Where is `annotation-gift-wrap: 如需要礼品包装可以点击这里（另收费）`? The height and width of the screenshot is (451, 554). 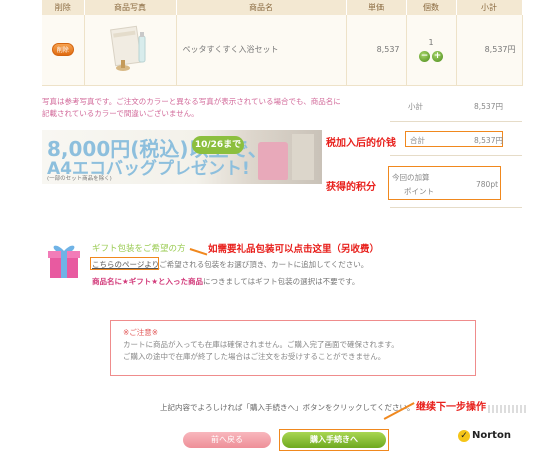
annotation-gift-wrap: 如需要礼品包装可以点击这里（另收费） is located at coordinates (294, 249).